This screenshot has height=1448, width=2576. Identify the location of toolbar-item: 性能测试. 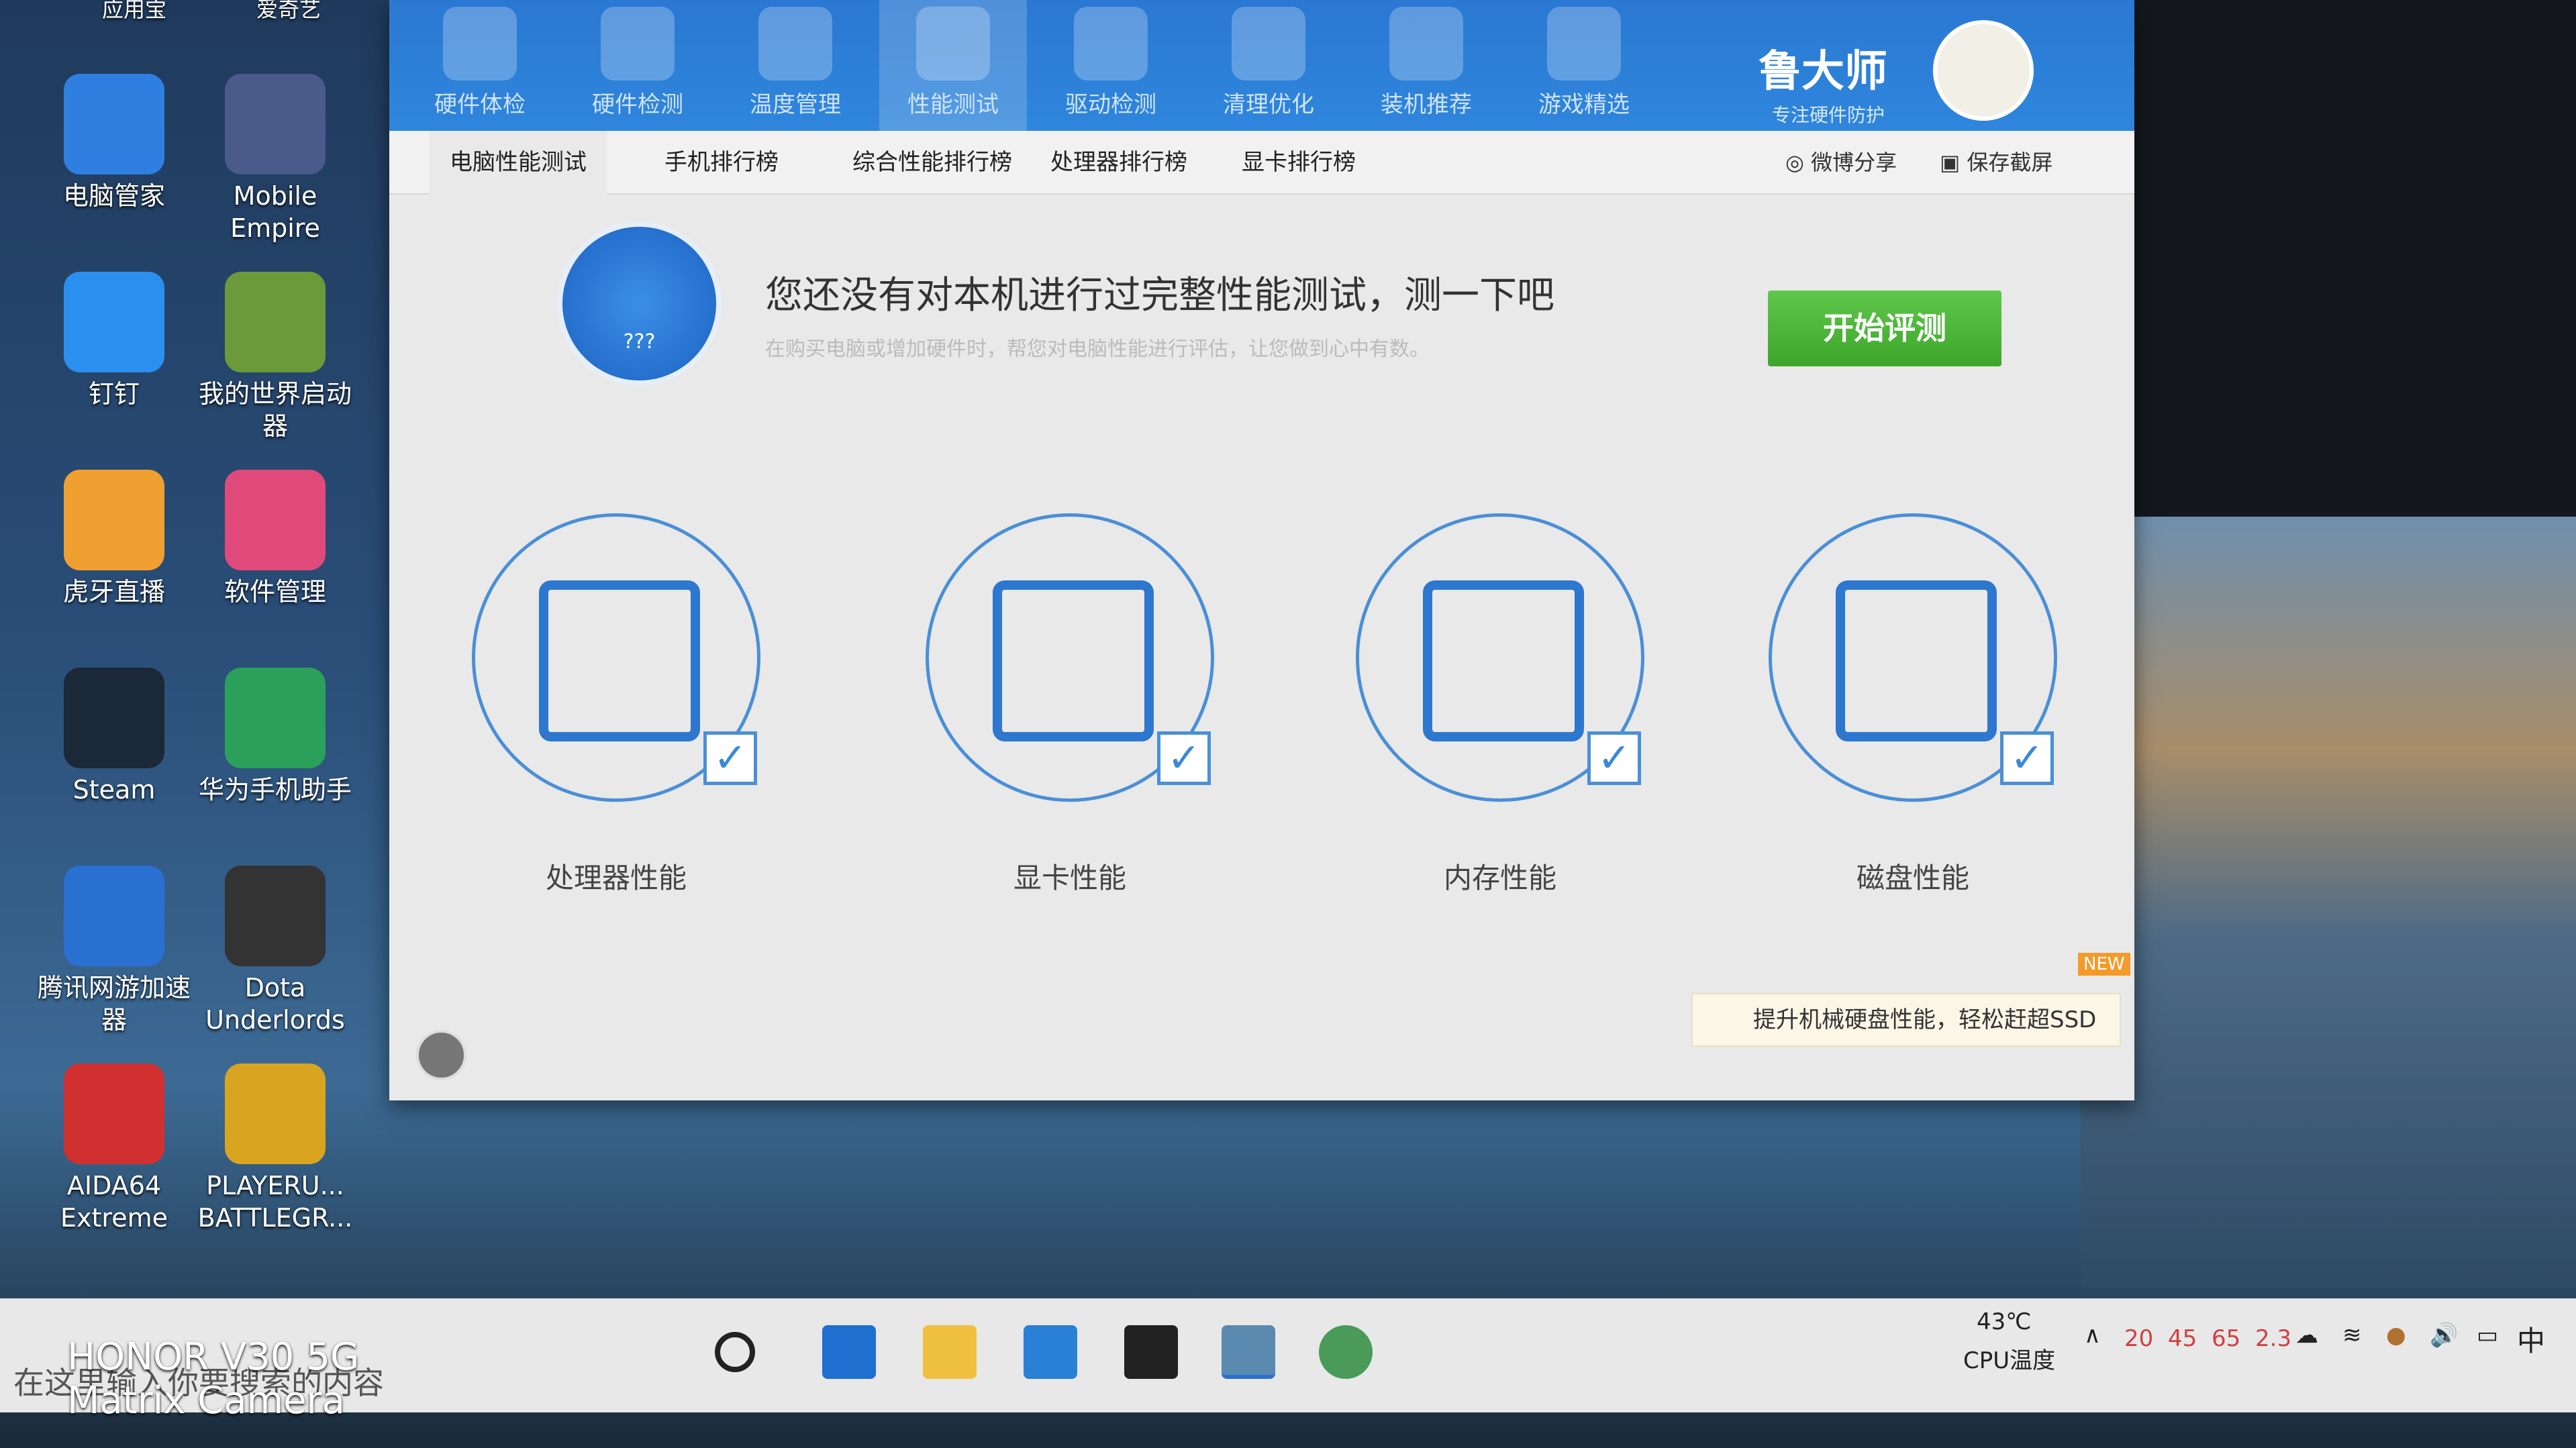
(953, 65).